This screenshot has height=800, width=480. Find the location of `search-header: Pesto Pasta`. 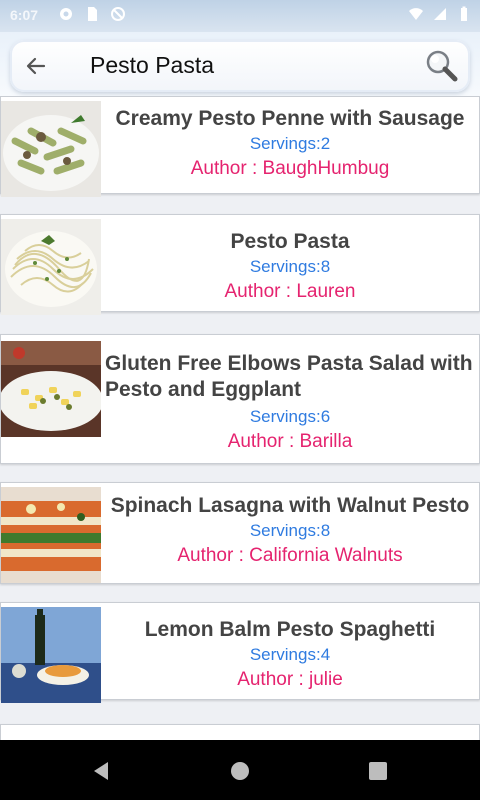

search-header: Pesto Pasta is located at coordinates (240, 64).